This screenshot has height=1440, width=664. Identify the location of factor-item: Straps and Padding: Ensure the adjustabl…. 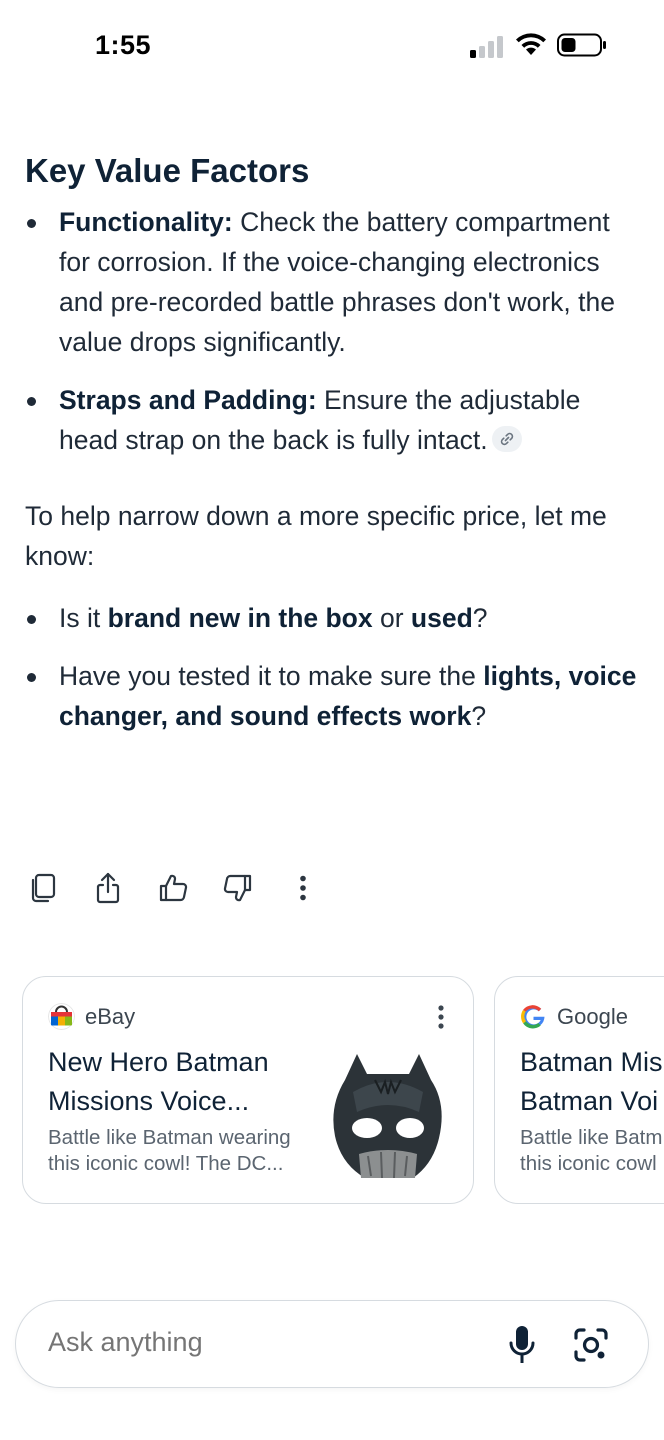
(332, 420).